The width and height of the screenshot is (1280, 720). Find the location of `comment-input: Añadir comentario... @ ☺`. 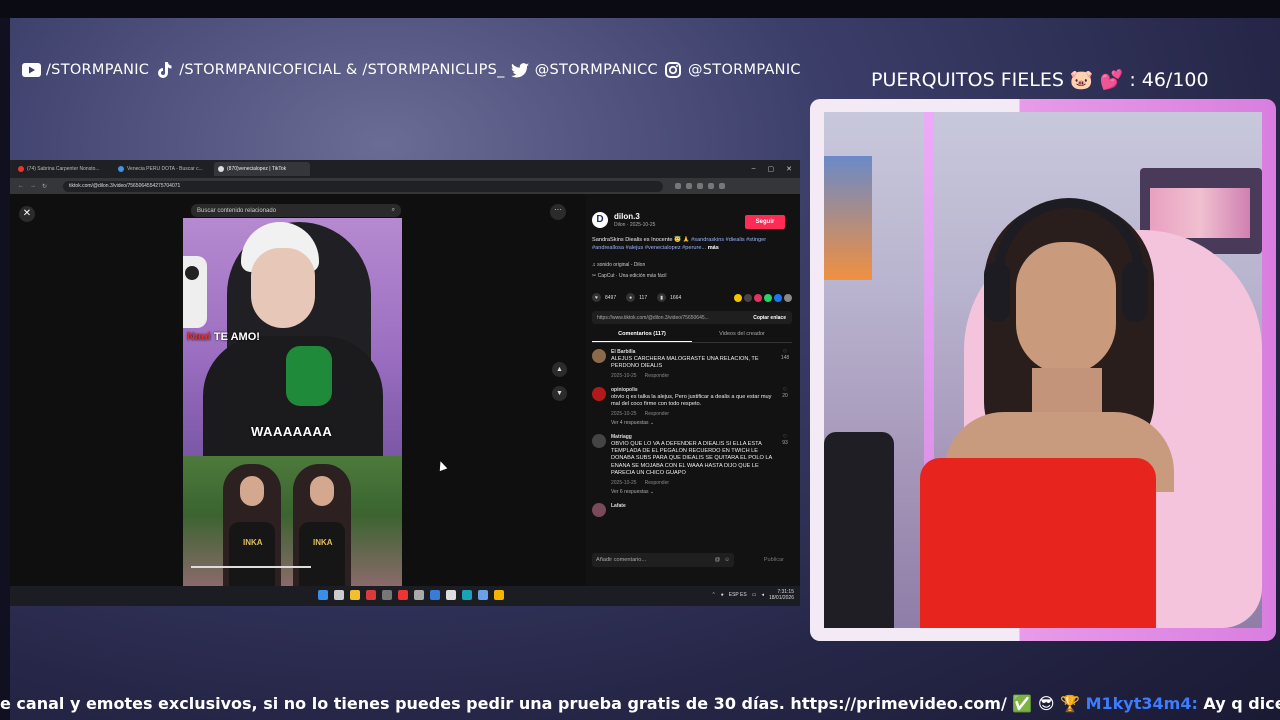

comment-input: Añadir comentario... @ ☺ is located at coordinates (663, 560).